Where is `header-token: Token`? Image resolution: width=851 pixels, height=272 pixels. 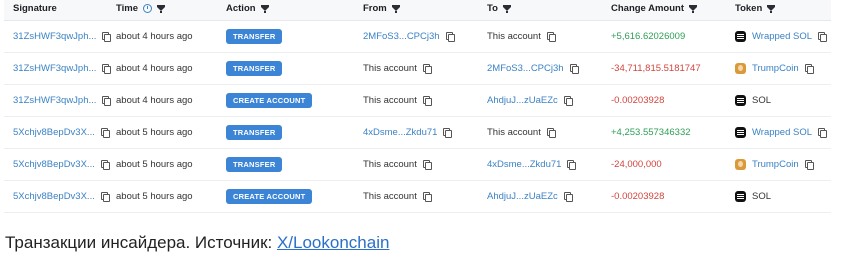
header-token: Token is located at coordinates (755, 8).